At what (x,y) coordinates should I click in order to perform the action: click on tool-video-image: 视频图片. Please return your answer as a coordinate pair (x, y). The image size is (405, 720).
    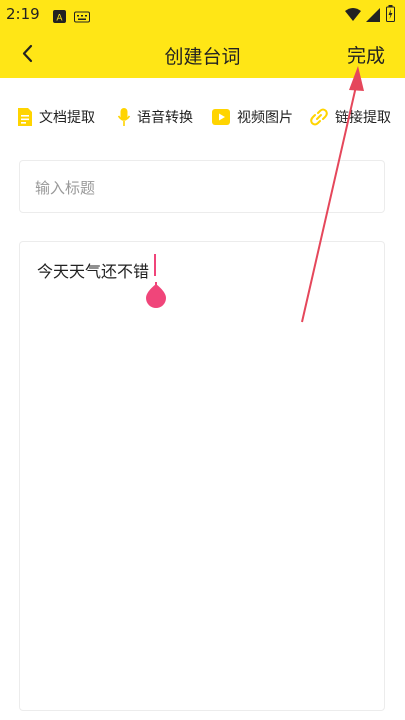
    Looking at the image, I should click on (252, 117).